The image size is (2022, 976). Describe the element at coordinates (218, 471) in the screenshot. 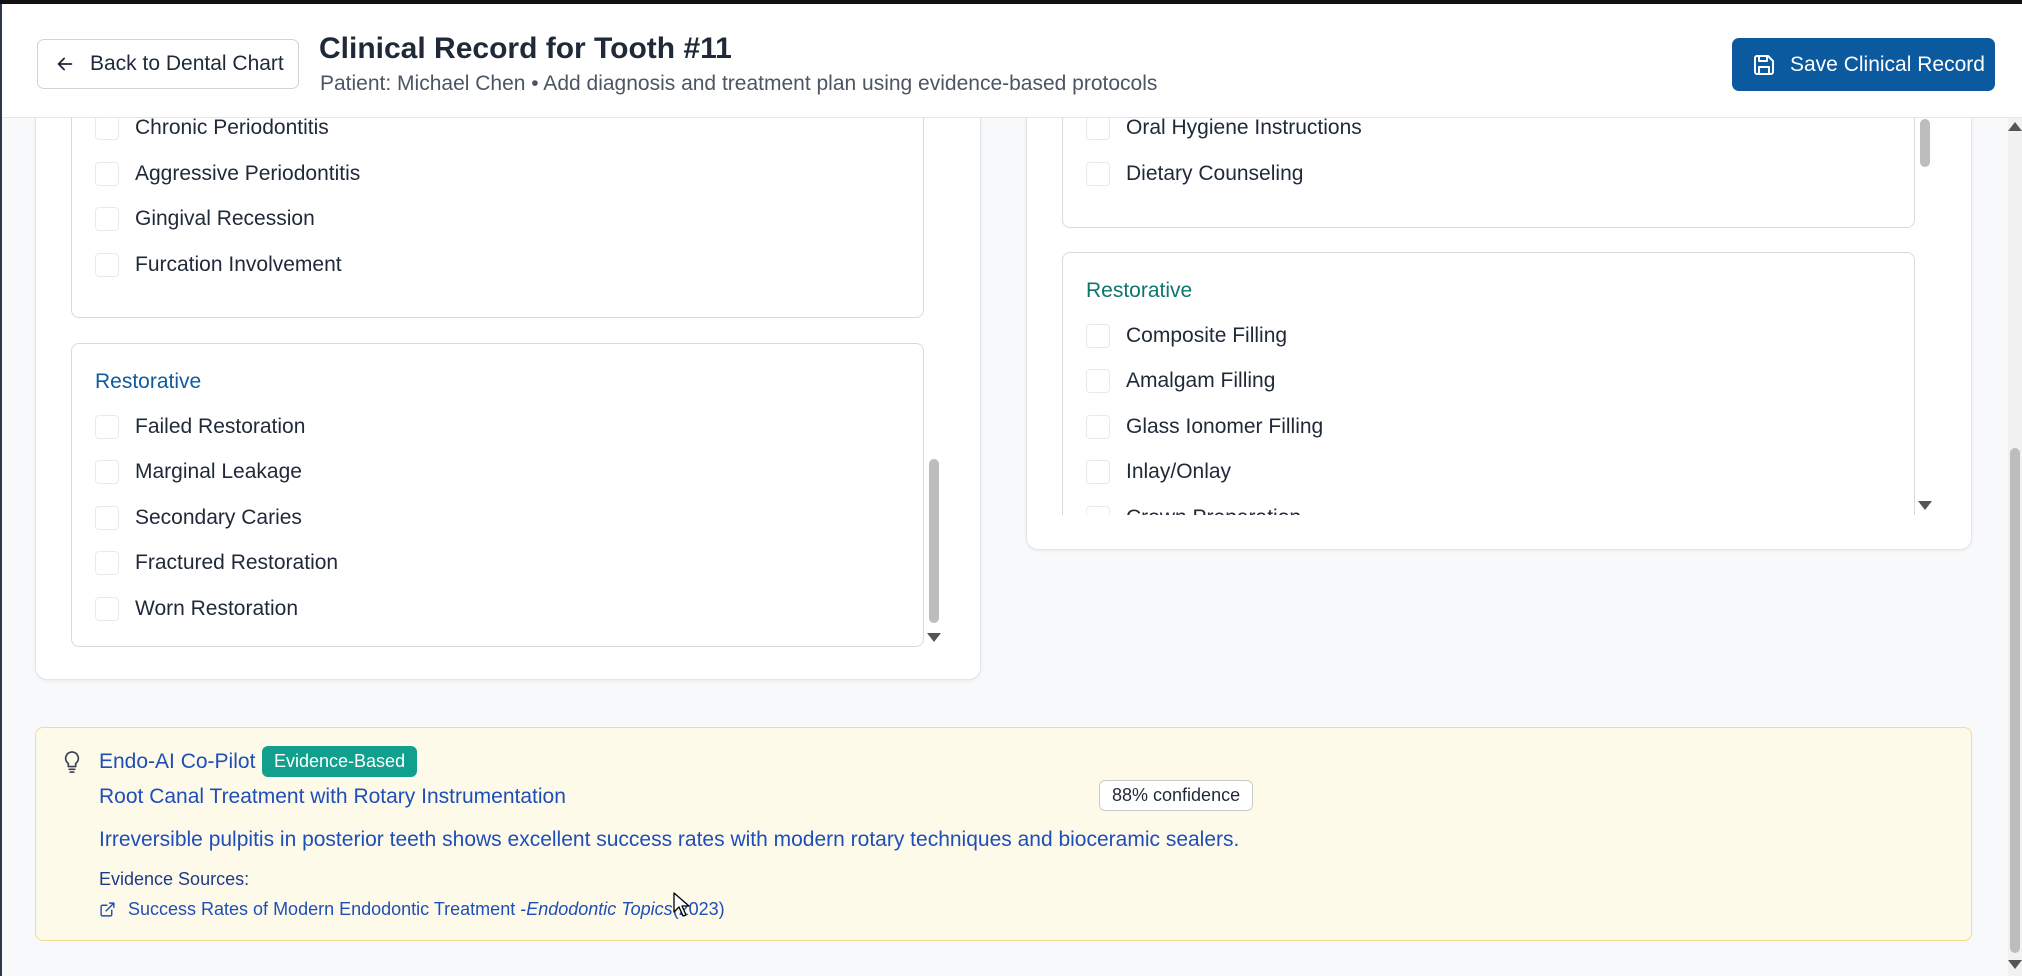

I see `option-label: Marginal Leakage` at that location.